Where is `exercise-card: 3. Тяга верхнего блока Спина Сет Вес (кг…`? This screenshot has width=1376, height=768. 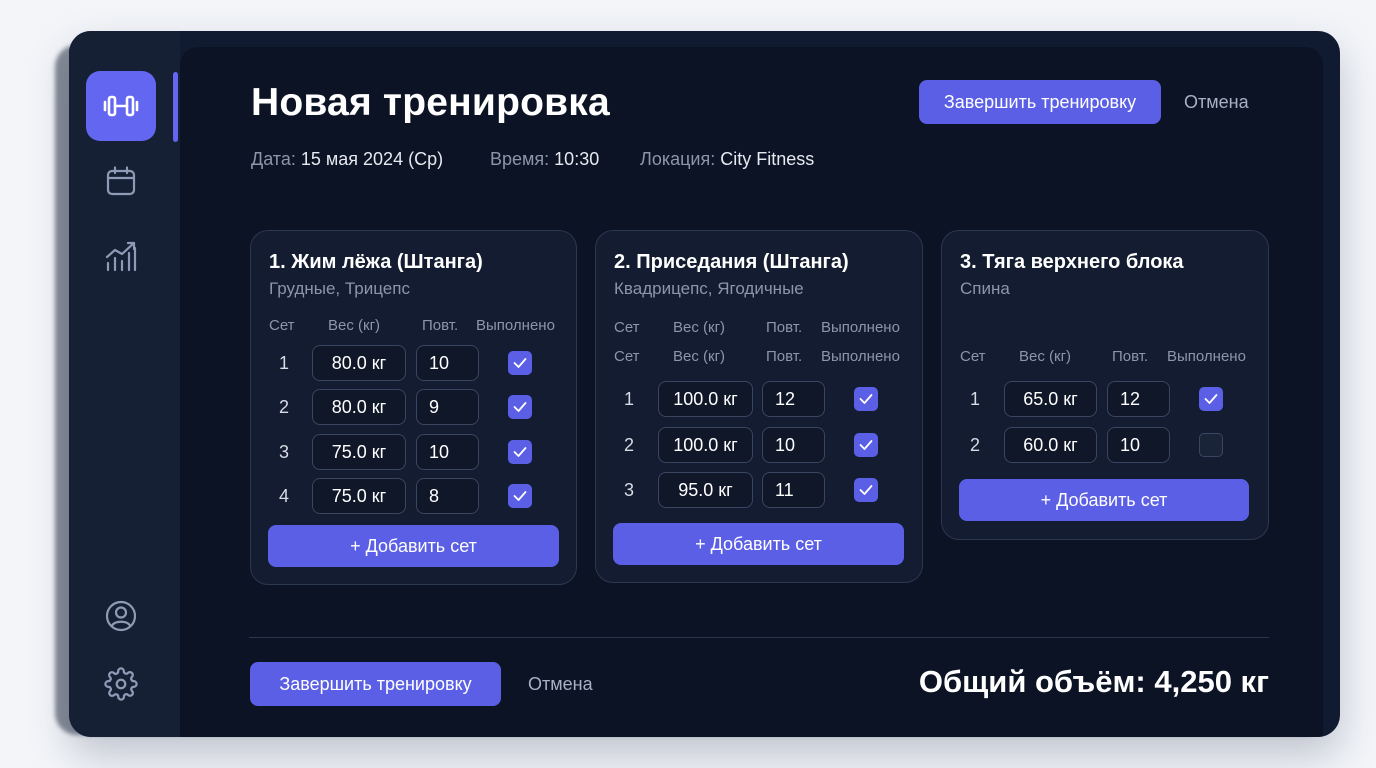 exercise-card: 3. Тяга верхнего блока Спина Сет Вес (кг… is located at coordinates (1105, 385).